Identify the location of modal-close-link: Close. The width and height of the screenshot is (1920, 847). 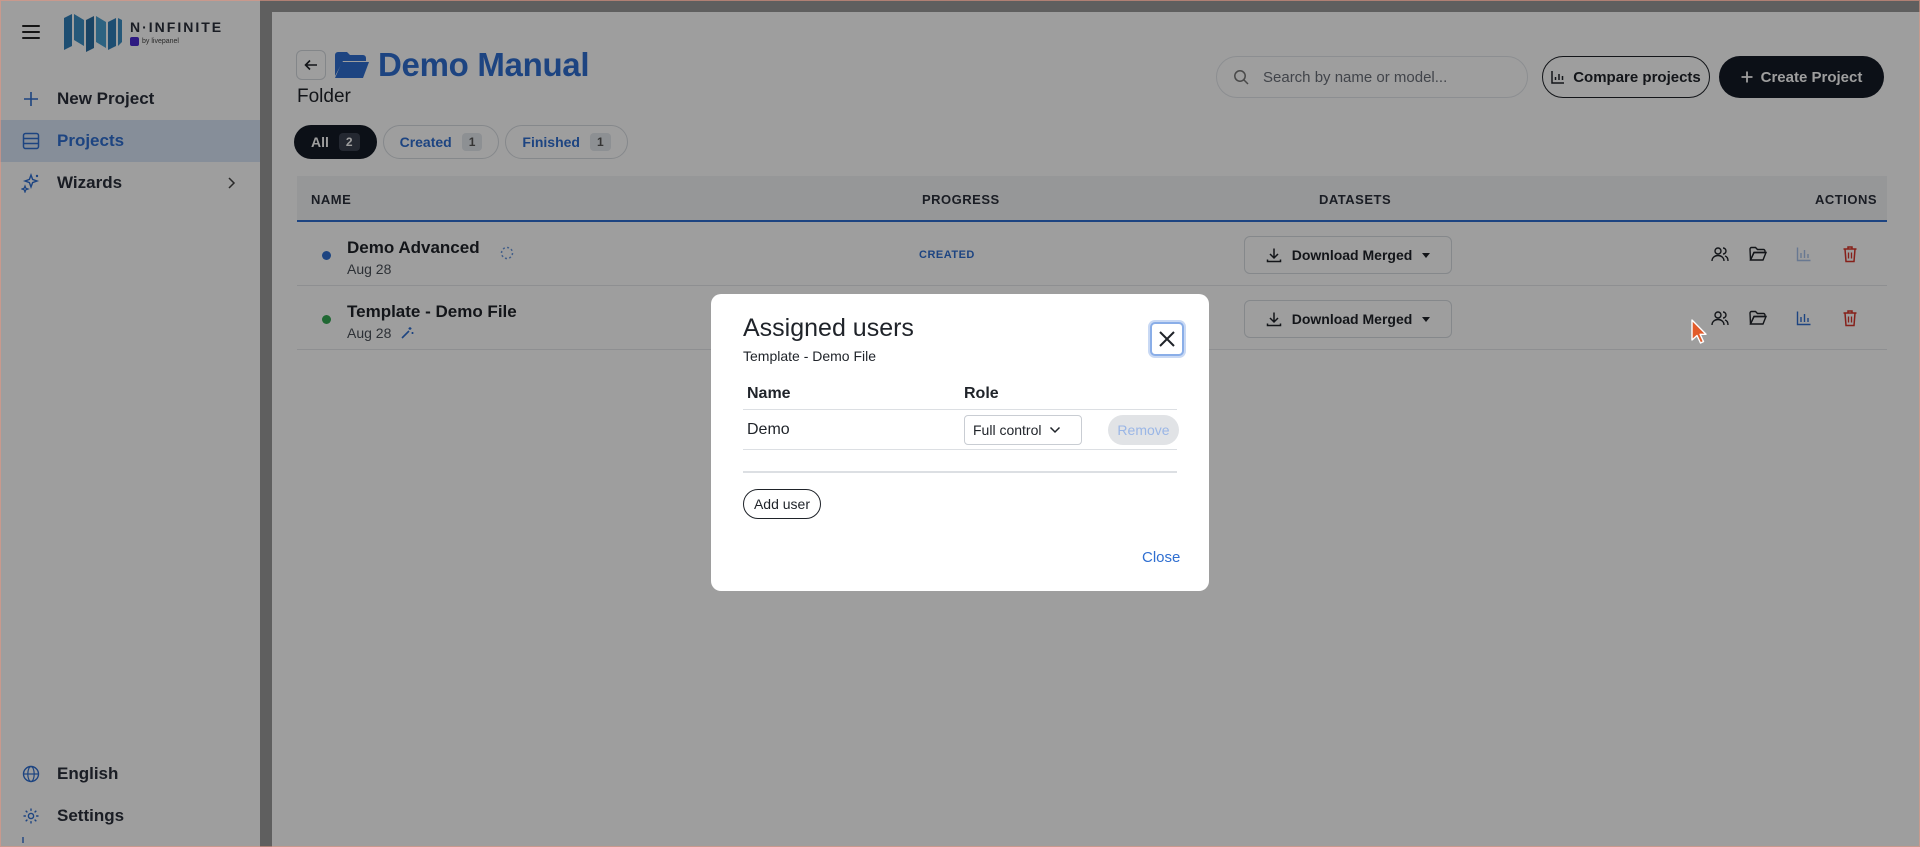
(1161, 557).